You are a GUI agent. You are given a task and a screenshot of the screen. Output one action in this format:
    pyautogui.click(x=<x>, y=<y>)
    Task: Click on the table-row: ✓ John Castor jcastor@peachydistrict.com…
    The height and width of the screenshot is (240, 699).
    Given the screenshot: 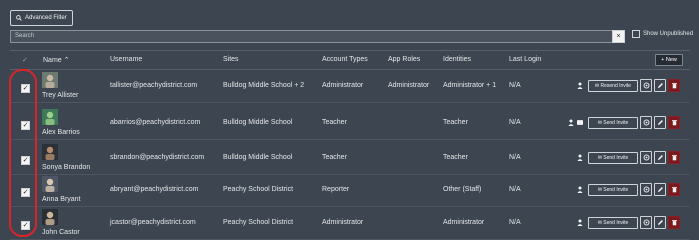 What is the action you would take?
    pyautogui.click(x=350, y=223)
    